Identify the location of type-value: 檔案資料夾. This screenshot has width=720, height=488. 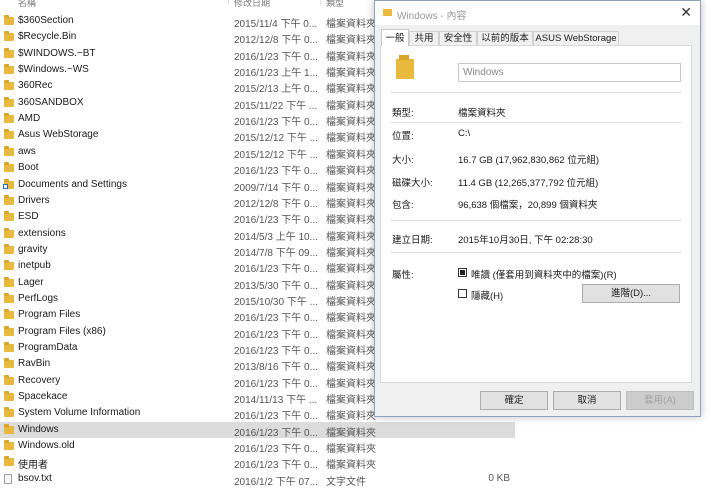
(482, 113).